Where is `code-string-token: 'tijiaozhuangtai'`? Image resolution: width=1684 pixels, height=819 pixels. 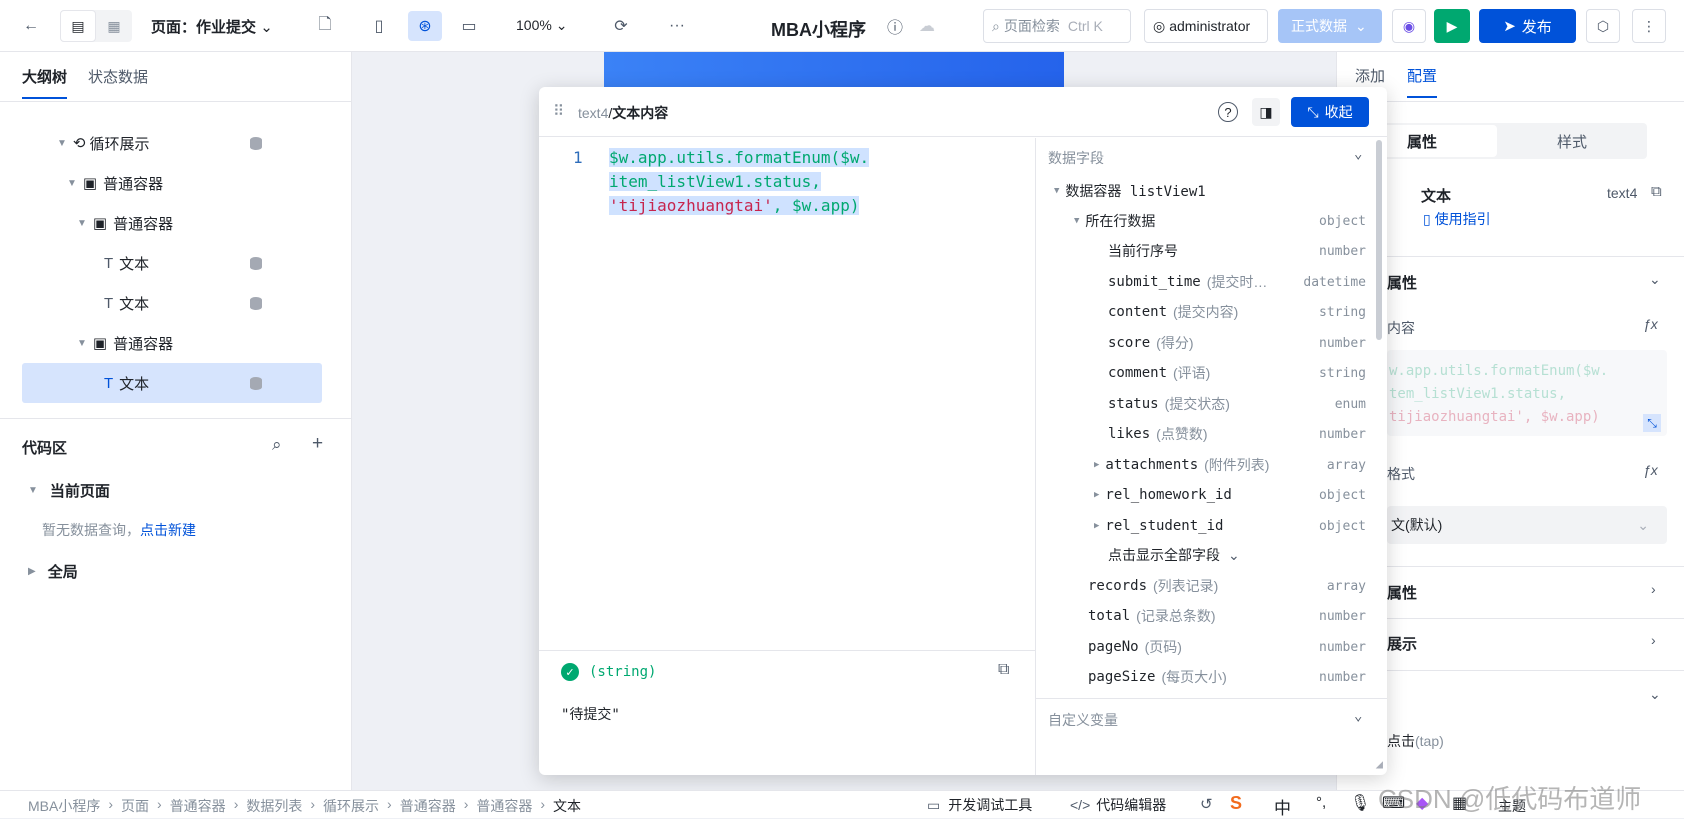
code-string-token: 'tijiaozhuangtai' is located at coordinates (691, 205).